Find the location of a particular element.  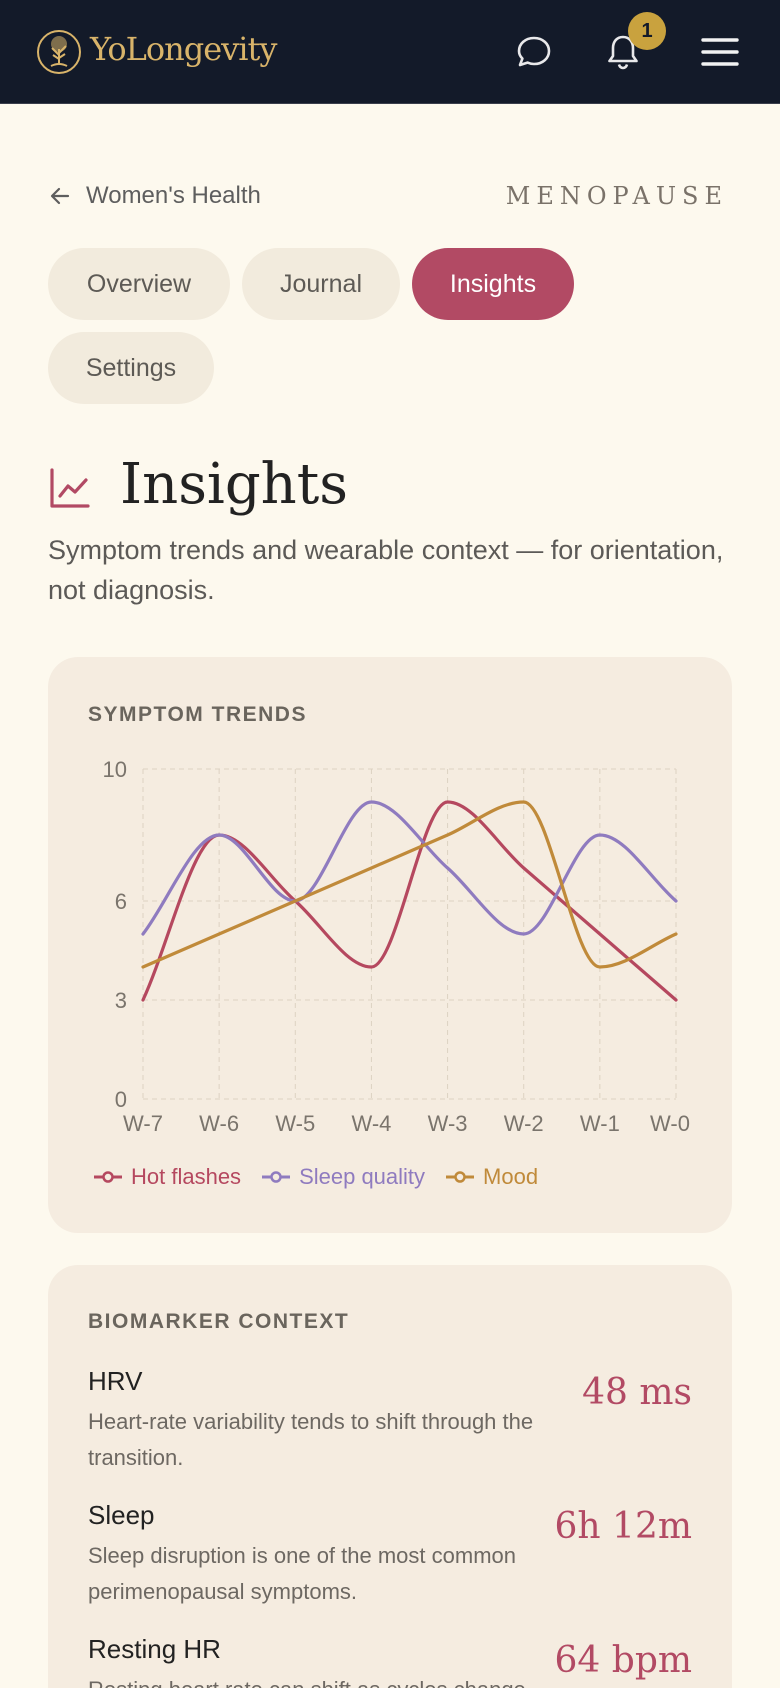

legend-item-sleep-quality: Sleep quality is located at coordinates (343, 1177).